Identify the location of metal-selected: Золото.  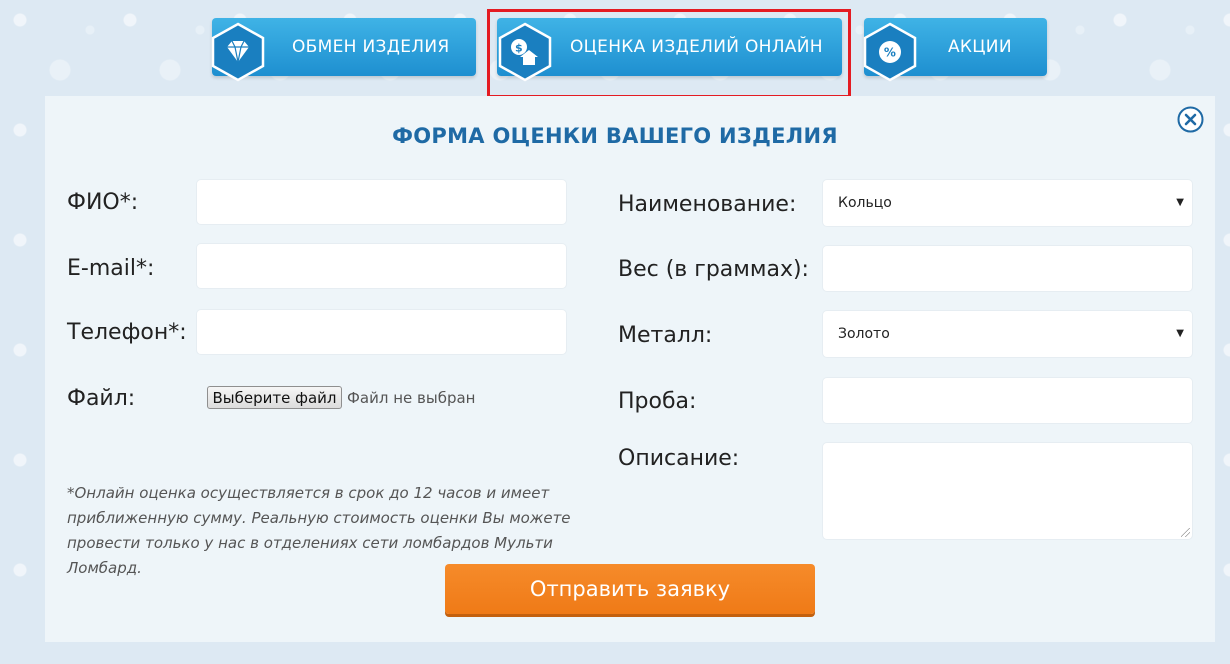
(864, 334).